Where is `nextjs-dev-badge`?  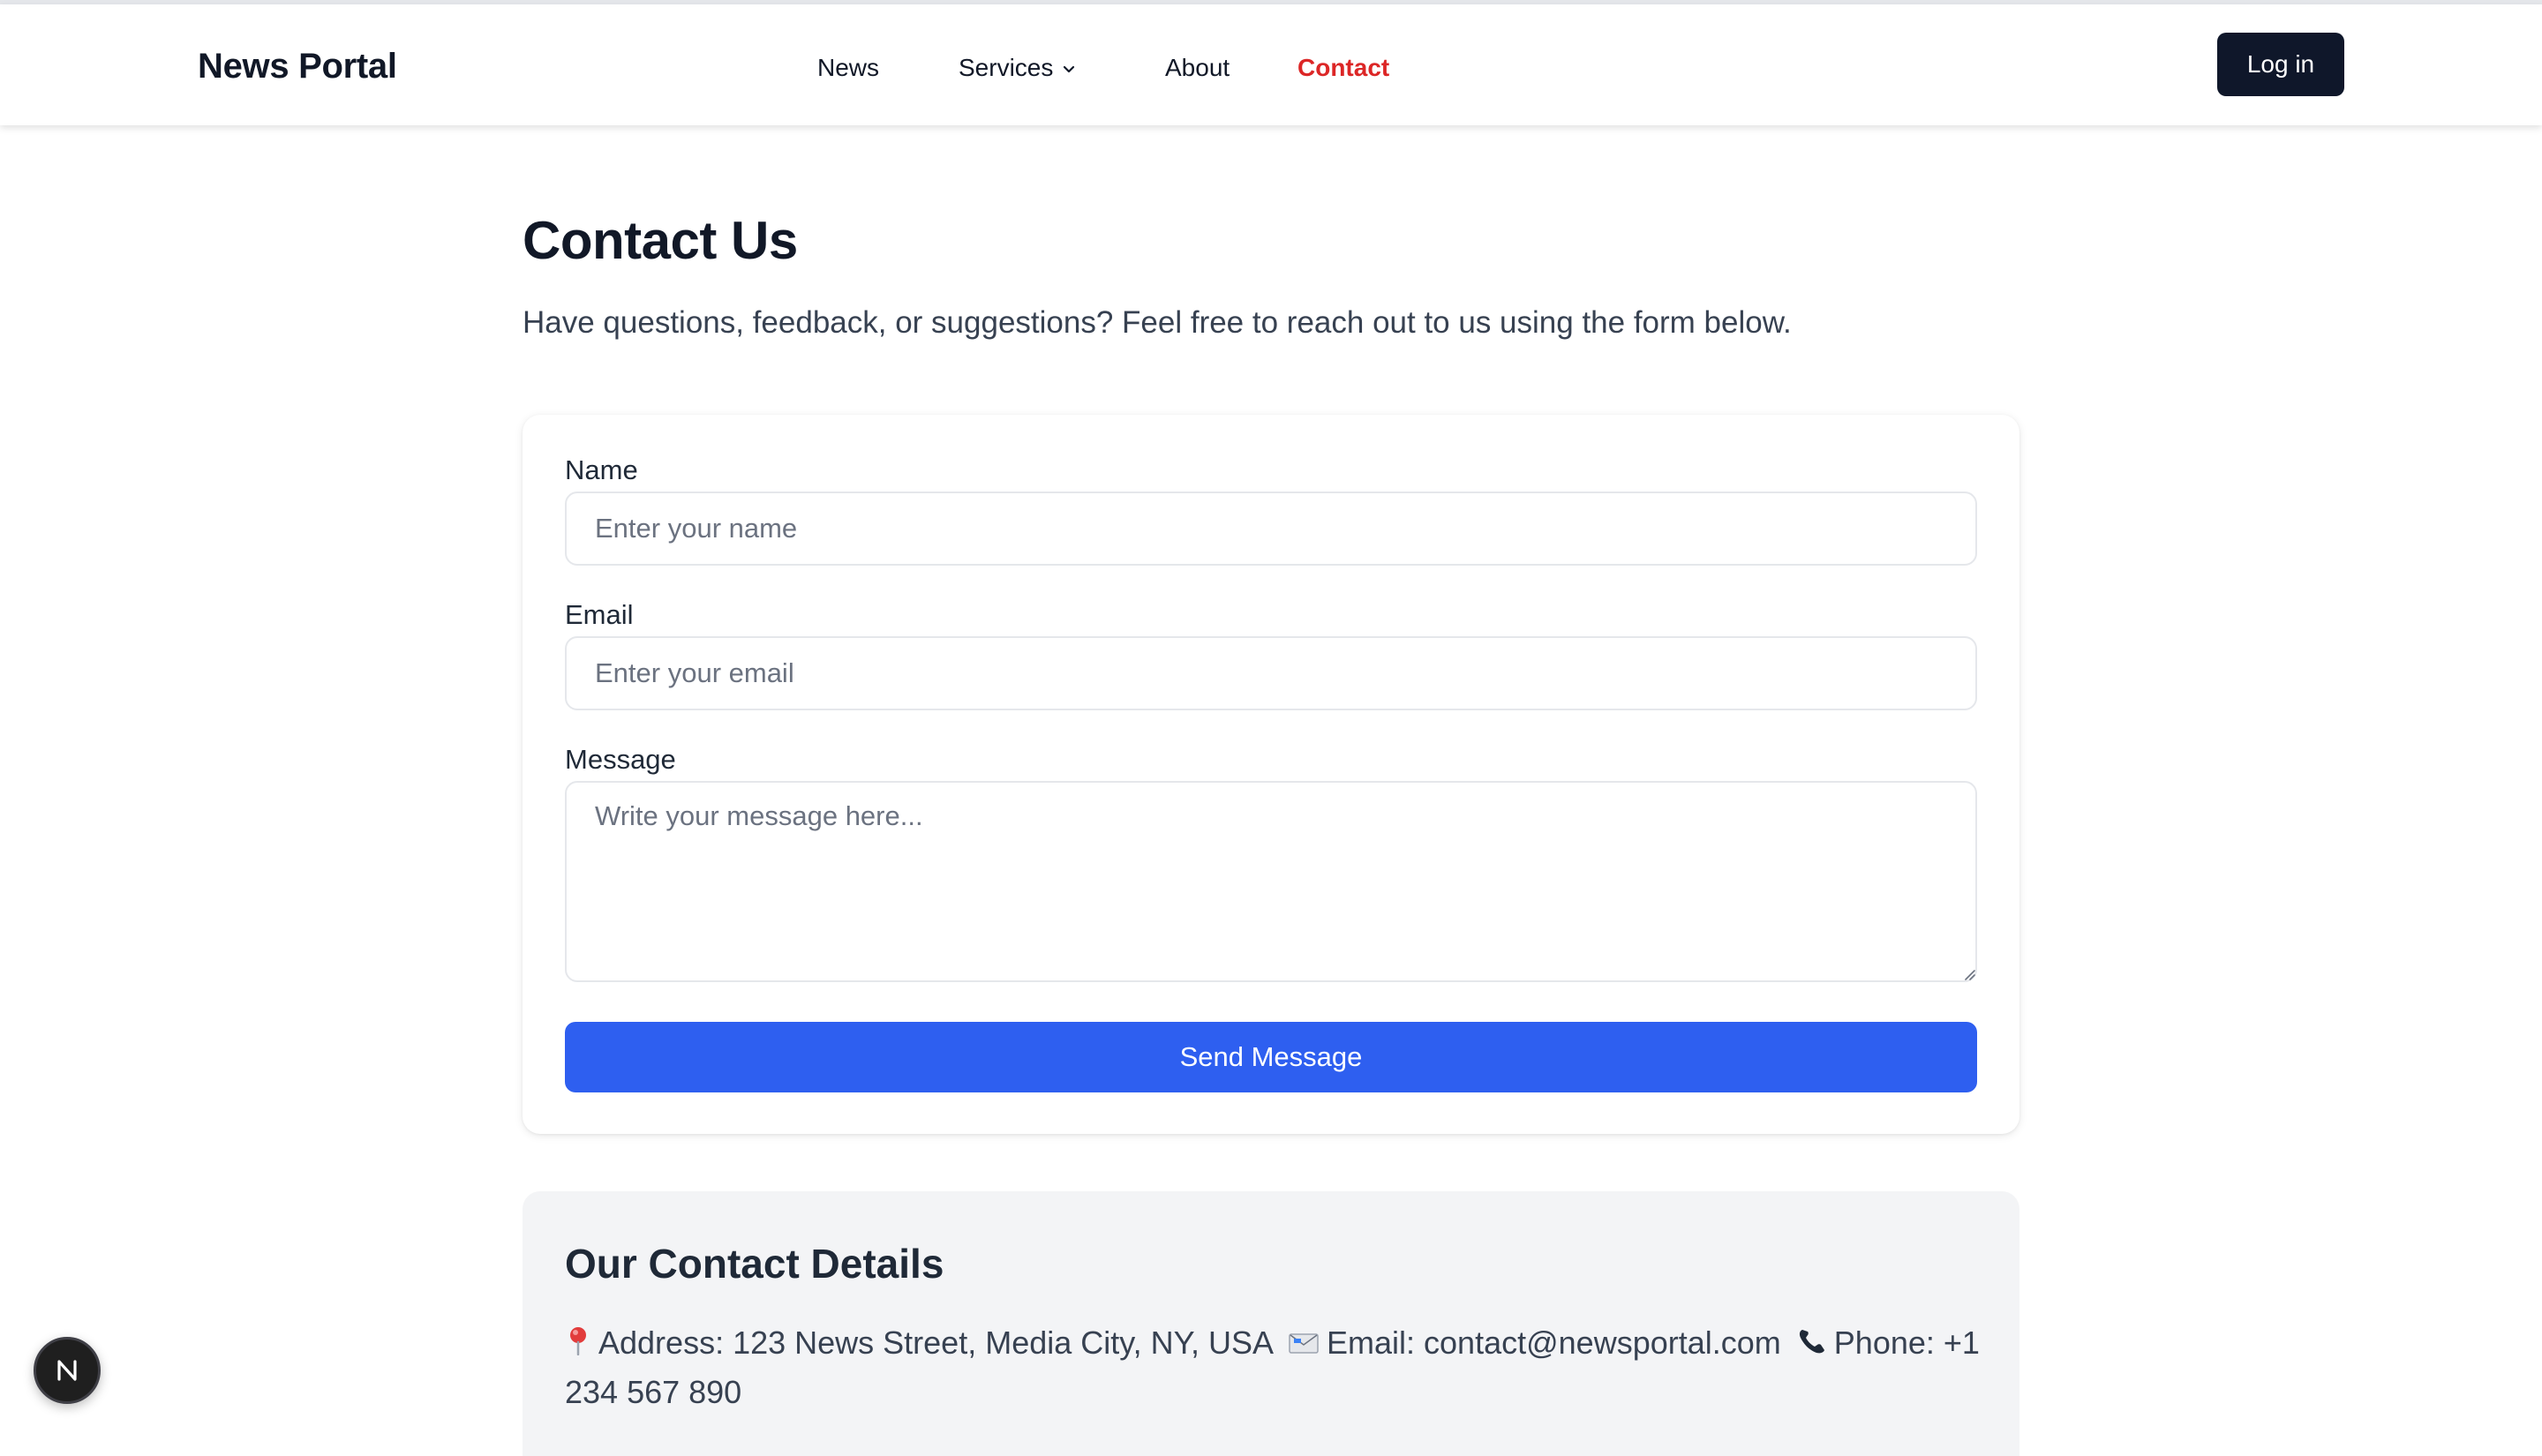
nextjs-dev-badge is located at coordinates (67, 1370).